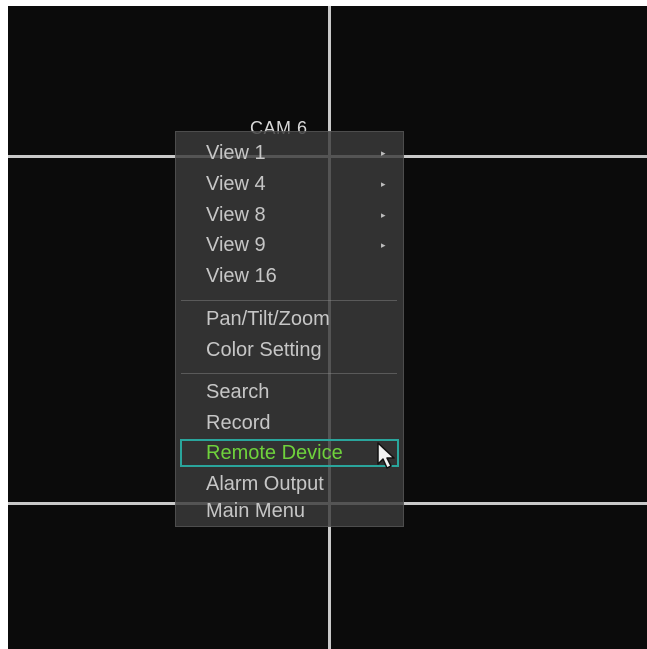 The width and height of the screenshot is (647, 649). What do you see at coordinates (274, 453) in the screenshot?
I see `menu-item-label: Remote Device` at bounding box center [274, 453].